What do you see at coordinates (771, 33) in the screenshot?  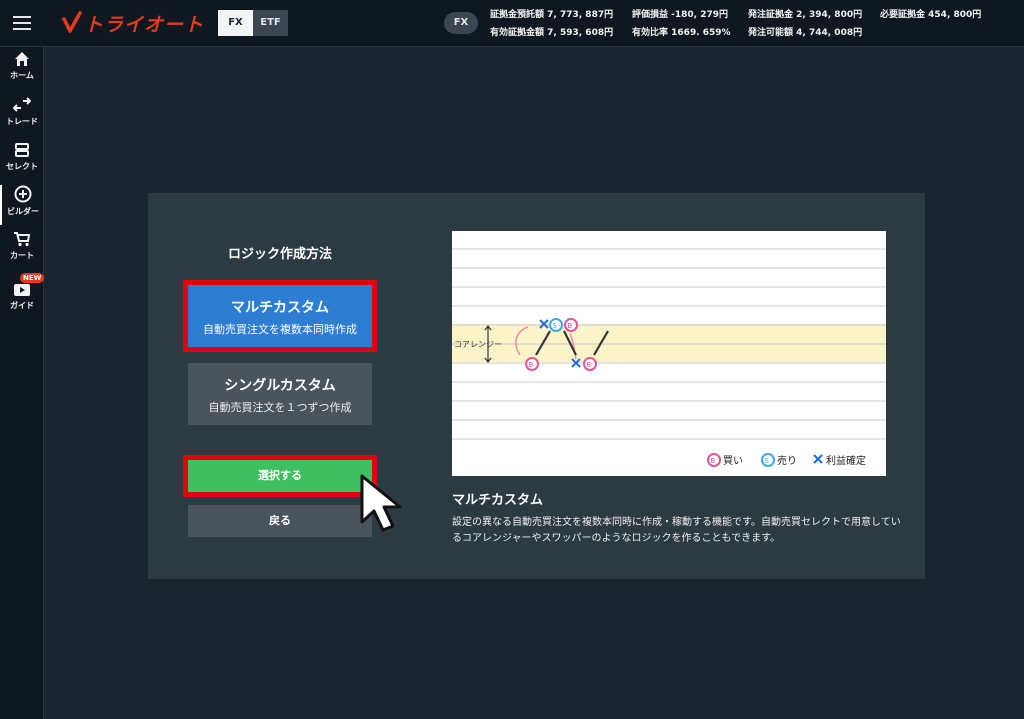 I see `orderable-label: 発注可能額` at bounding box center [771, 33].